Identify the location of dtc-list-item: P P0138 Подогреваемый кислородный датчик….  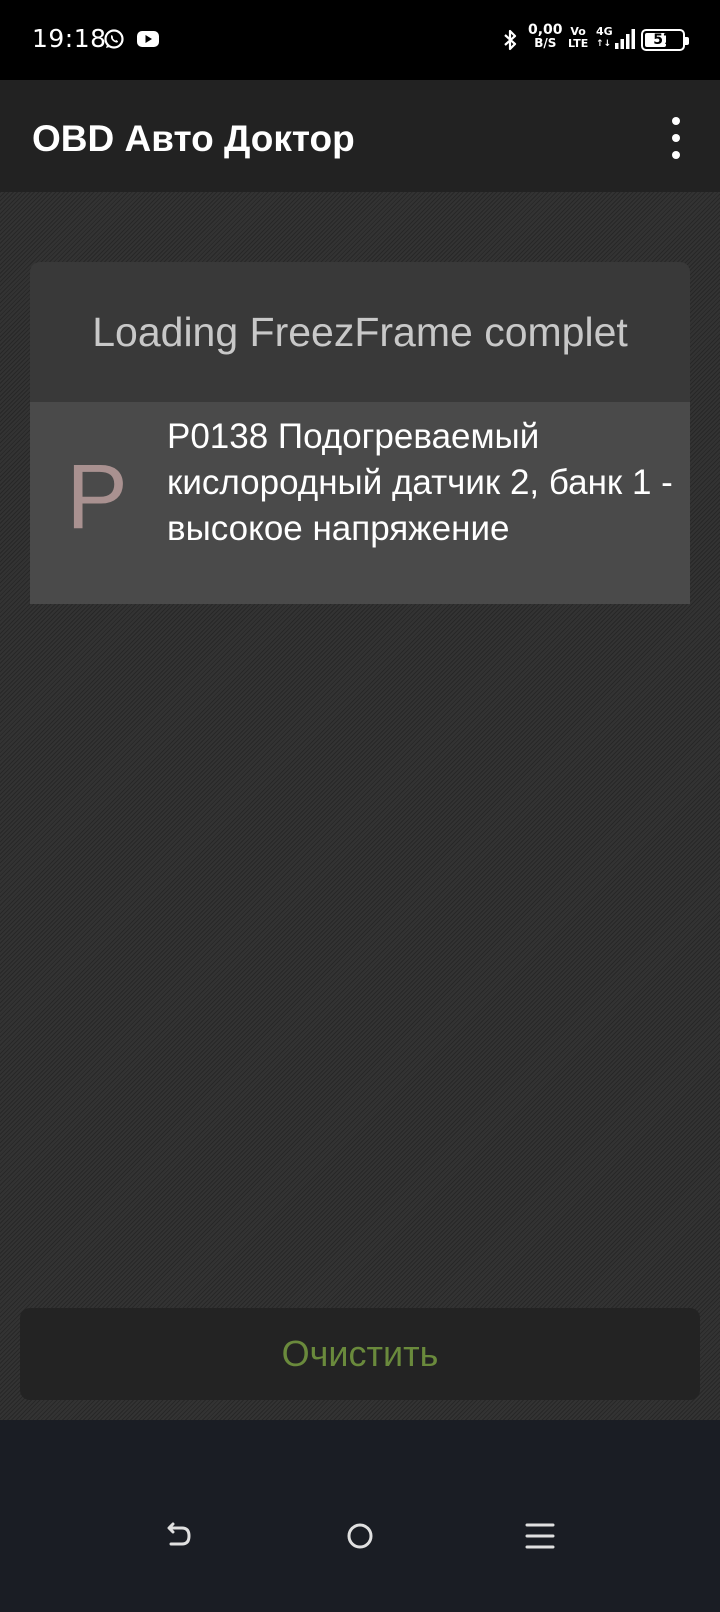
(360, 503).